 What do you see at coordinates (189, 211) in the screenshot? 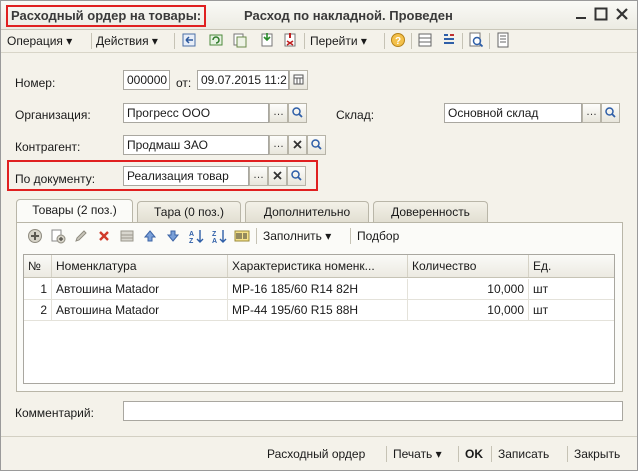
I see `tab-containers: Тара (0 поз.)` at bounding box center [189, 211].